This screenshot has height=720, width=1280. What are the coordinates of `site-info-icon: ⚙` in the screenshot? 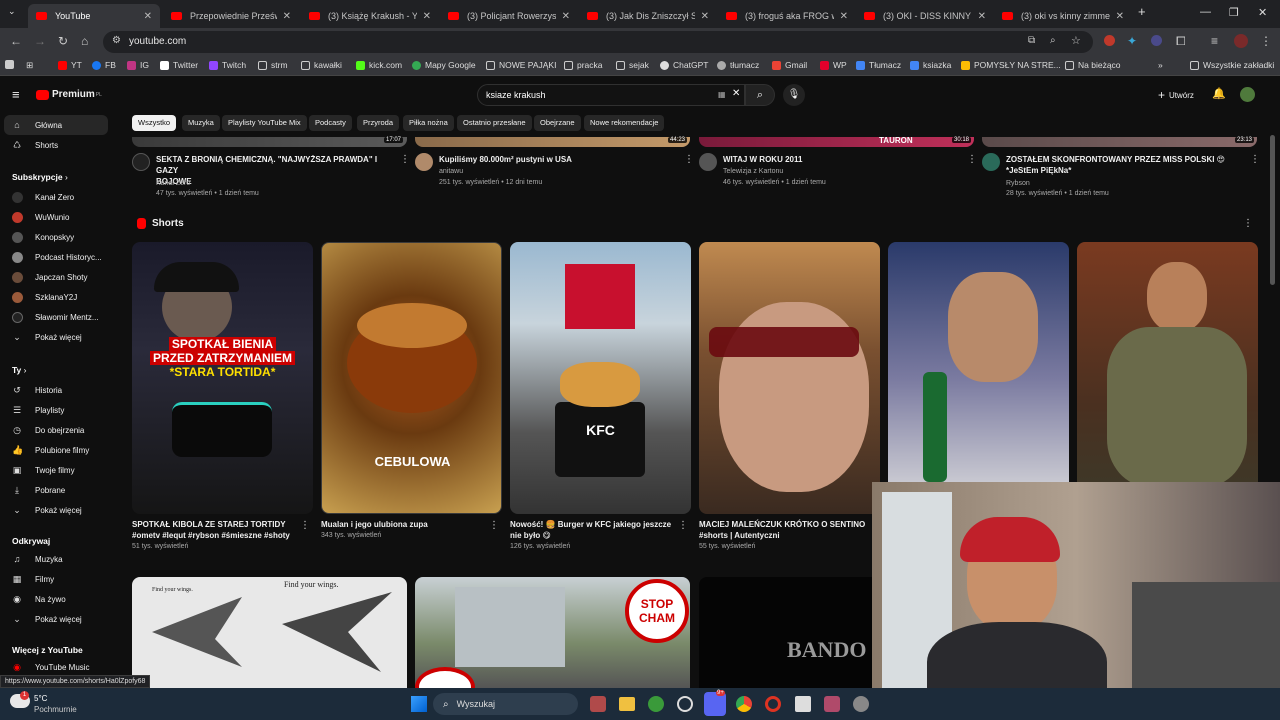 It's located at (116, 40).